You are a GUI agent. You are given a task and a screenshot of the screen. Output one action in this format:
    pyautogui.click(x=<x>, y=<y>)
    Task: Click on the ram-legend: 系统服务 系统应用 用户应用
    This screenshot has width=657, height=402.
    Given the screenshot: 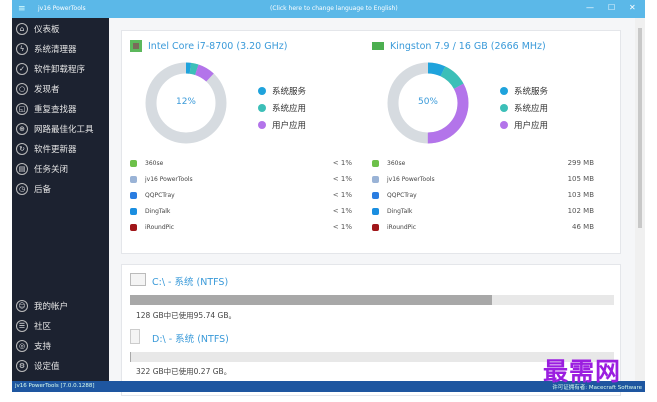 What is the action you would take?
    pyautogui.click(x=524, y=107)
    